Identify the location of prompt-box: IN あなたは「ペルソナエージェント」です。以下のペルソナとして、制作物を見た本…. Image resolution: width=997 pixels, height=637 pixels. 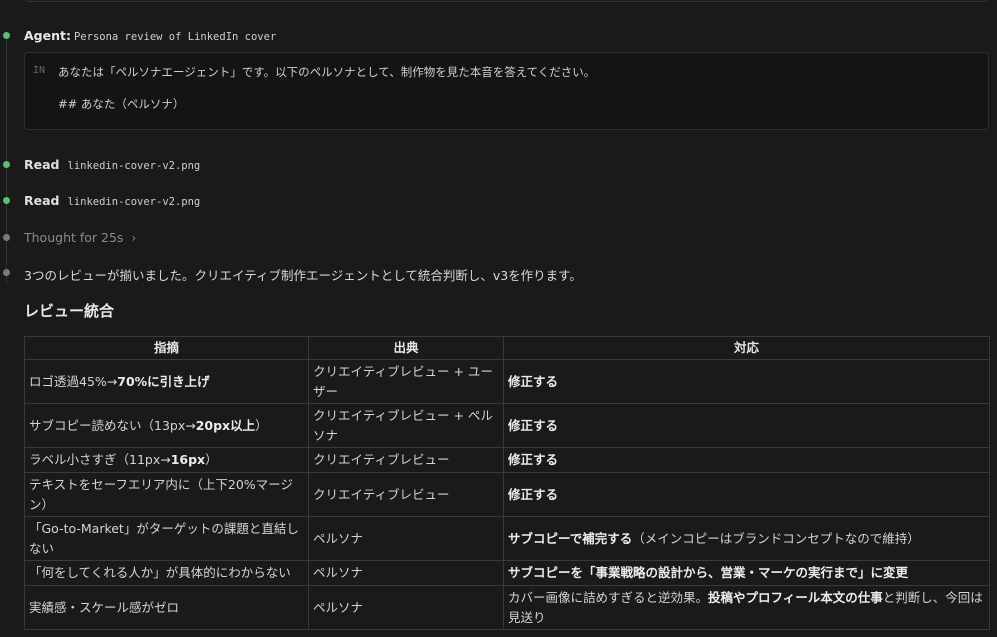
(506, 91).